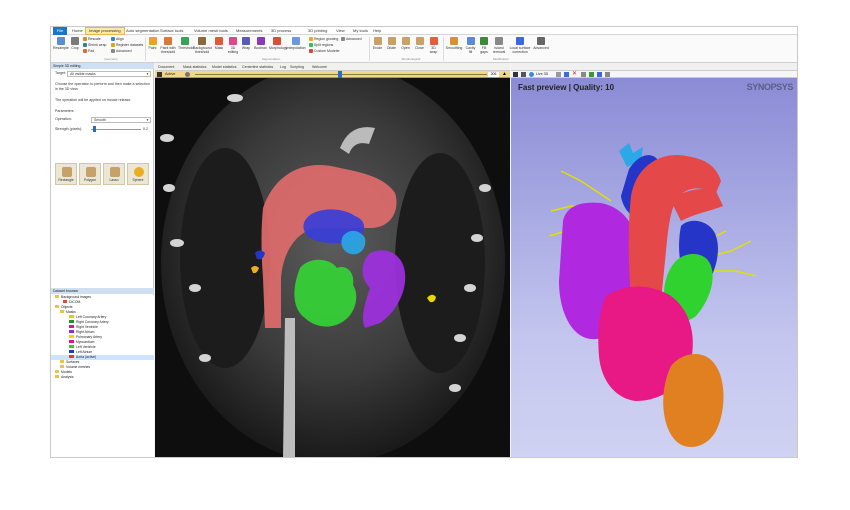  What do you see at coordinates (693, 400) in the screenshot?
I see `right-ventricle-3d` at bounding box center [693, 400].